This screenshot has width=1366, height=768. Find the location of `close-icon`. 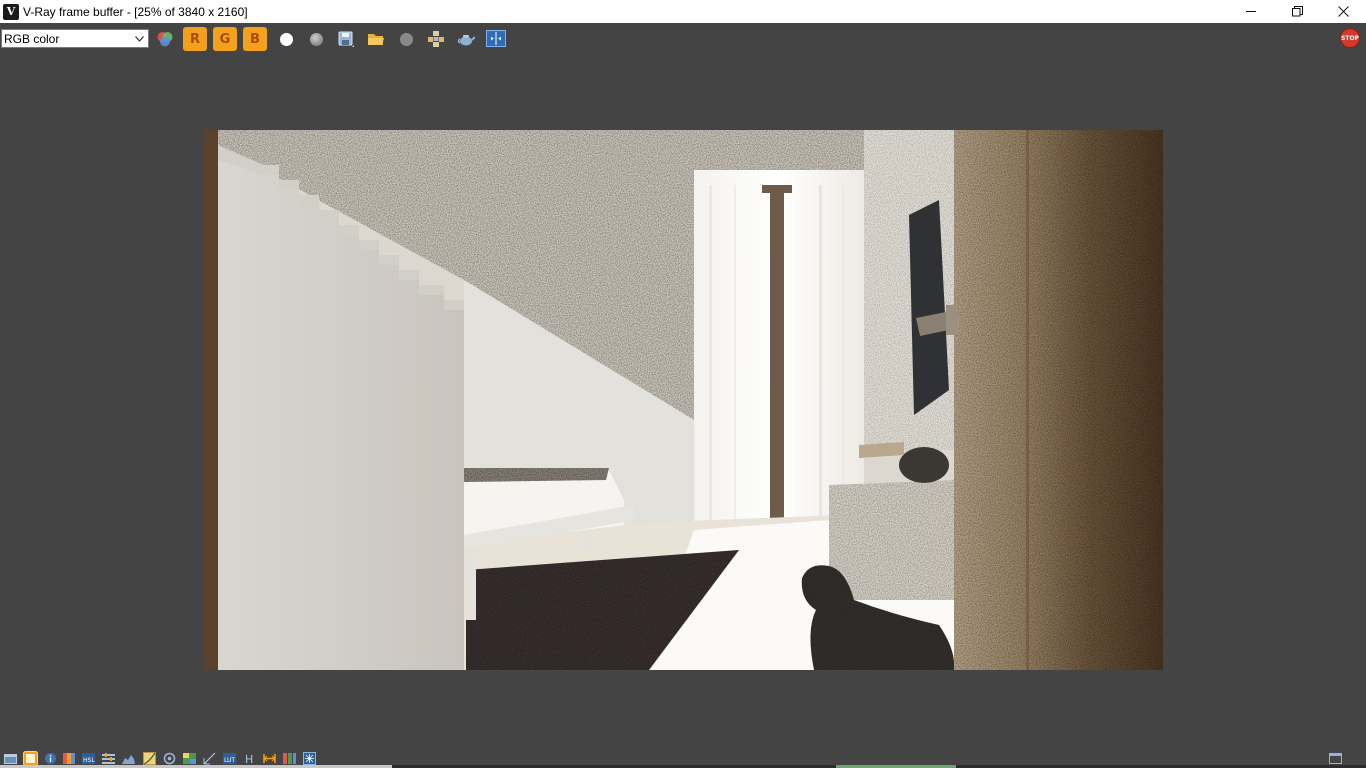

close-icon is located at coordinates (1343, 11).